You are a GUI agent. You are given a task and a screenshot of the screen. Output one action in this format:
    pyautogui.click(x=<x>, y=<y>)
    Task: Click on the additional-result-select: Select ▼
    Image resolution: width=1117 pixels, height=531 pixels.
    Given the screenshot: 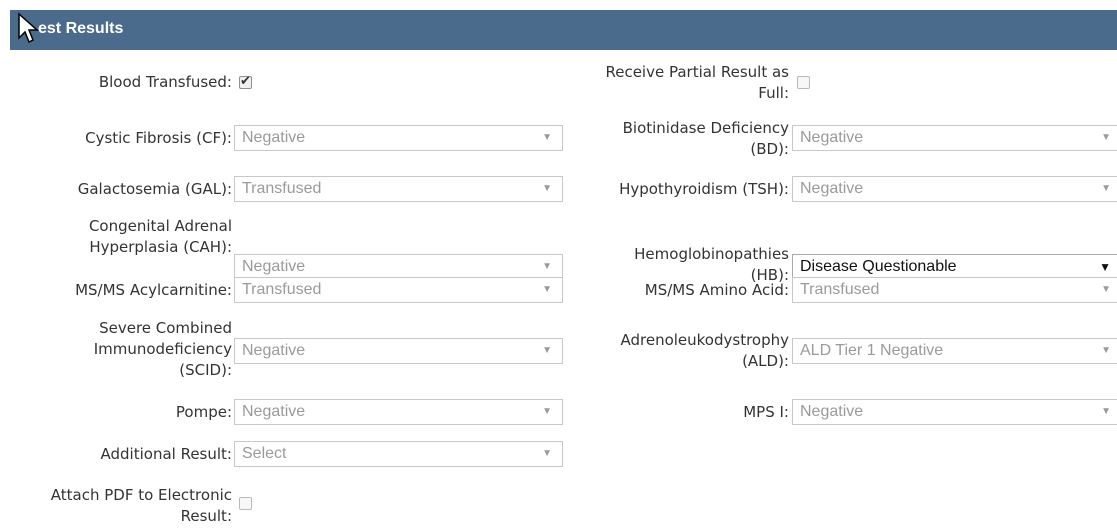 What is the action you would take?
    pyautogui.click(x=398, y=454)
    